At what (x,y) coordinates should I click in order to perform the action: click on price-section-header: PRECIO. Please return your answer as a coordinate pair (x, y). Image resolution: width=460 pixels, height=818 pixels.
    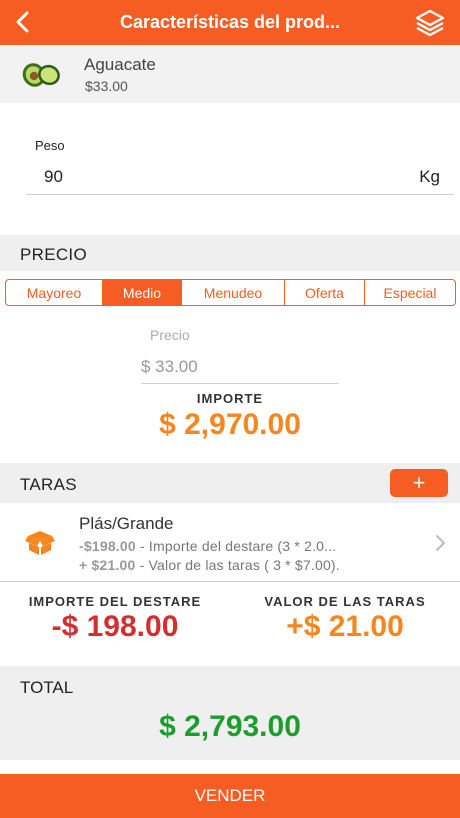
    Looking at the image, I should click on (230, 253).